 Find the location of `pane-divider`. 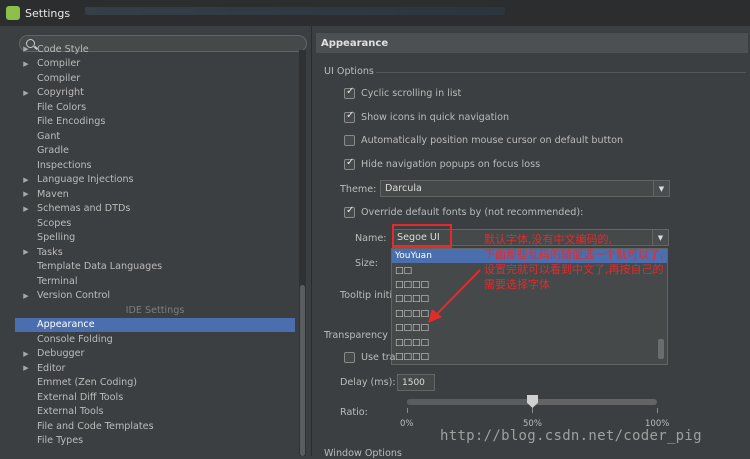

pane-divider is located at coordinates (311, 241).